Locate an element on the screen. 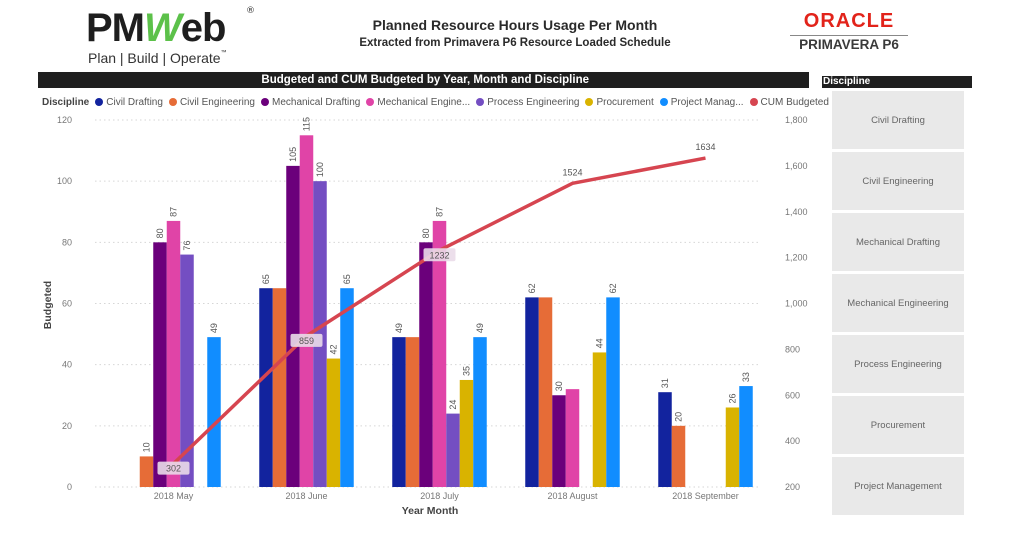  bar-data-label: 30 is located at coordinates (559, 386).